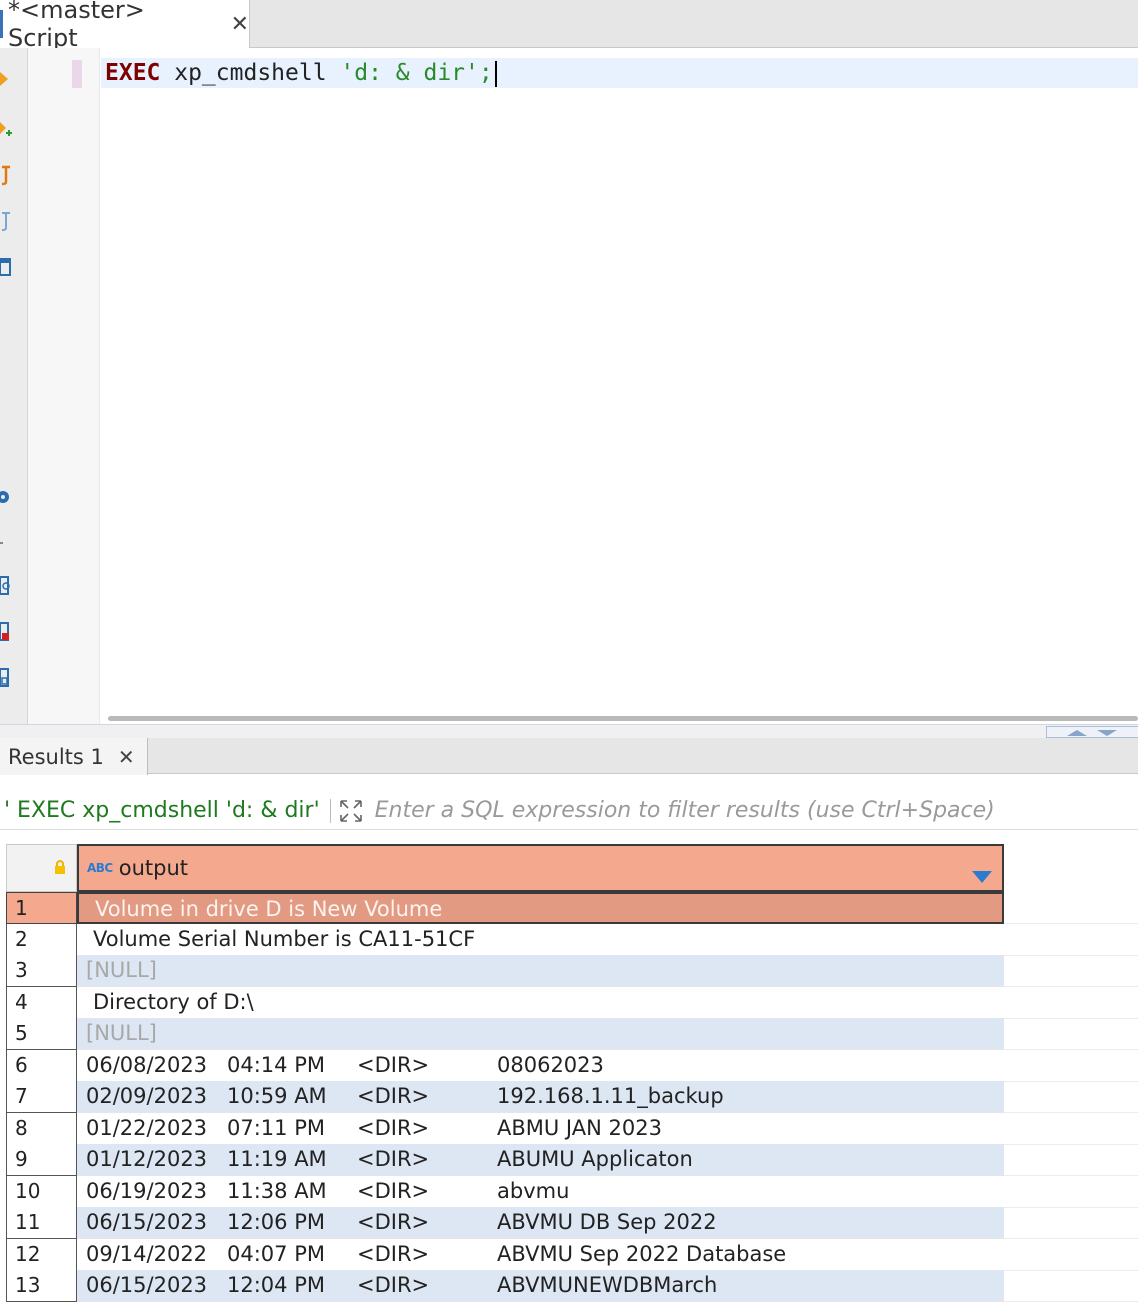 The width and height of the screenshot is (1138, 1312). Describe the element at coordinates (277, 1096) in the screenshot. I see `dir-time: 10:59 AM` at that location.